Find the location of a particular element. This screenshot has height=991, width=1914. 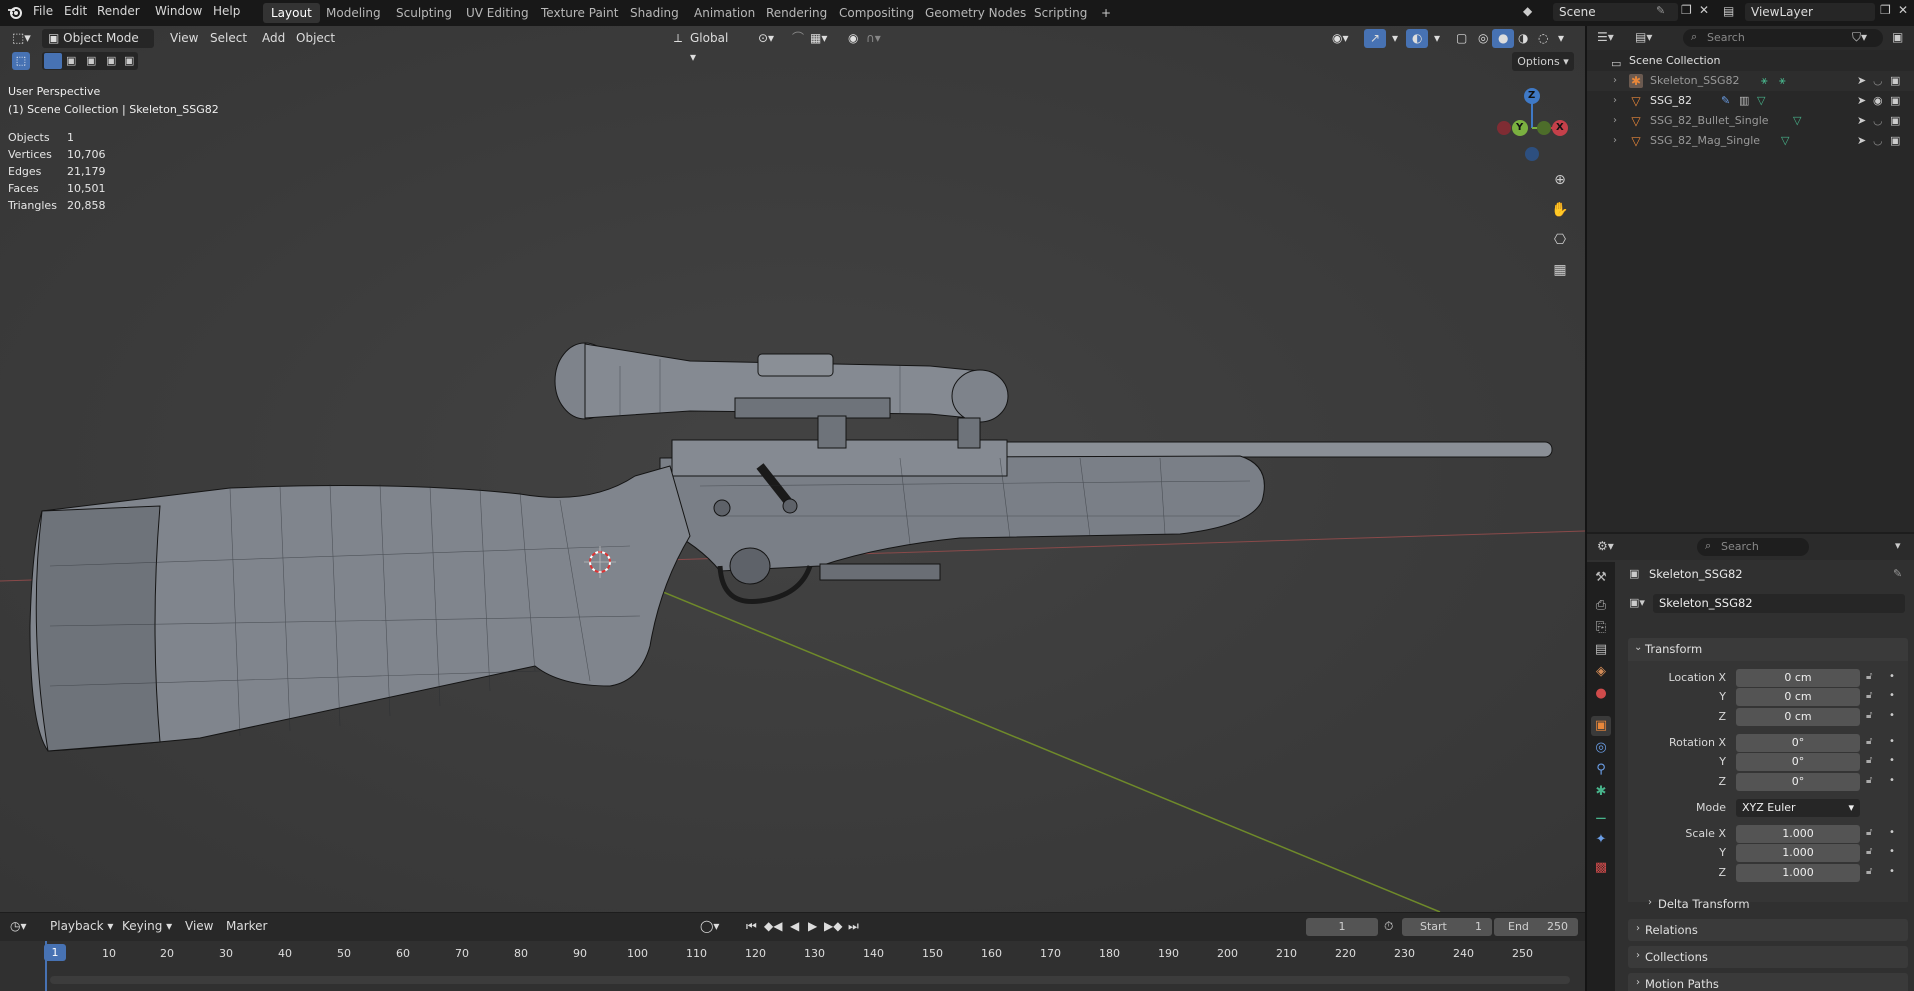

menu-view: View is located at coordinates (184, 38).